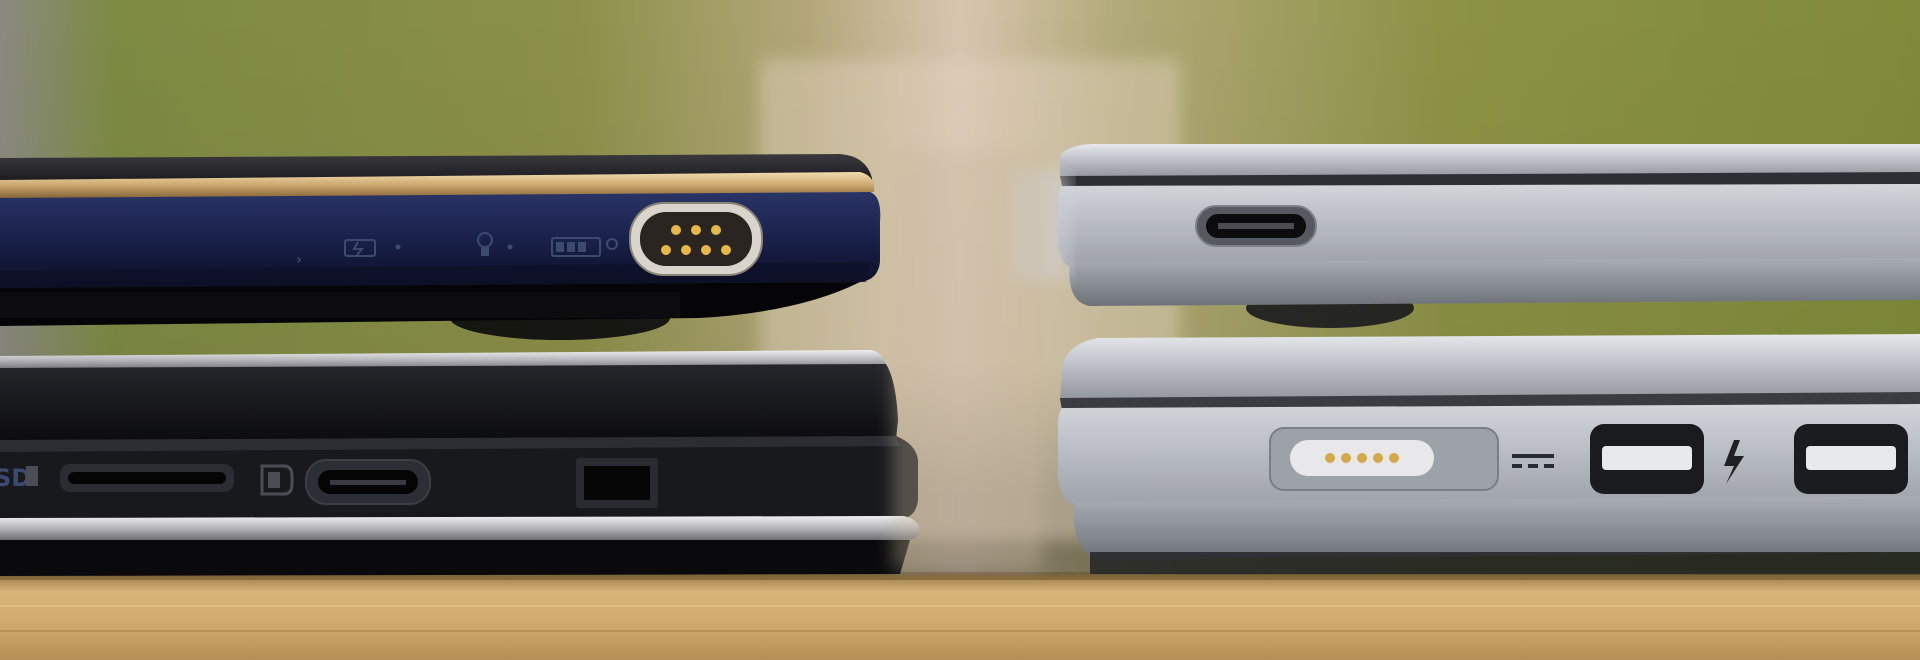 The height and width of the screenshot is (660, 1920). What do you see at coordinates (696, 239) in the screenshot?
I see `magnetic-charging-port` at bounding box center [696, 239].